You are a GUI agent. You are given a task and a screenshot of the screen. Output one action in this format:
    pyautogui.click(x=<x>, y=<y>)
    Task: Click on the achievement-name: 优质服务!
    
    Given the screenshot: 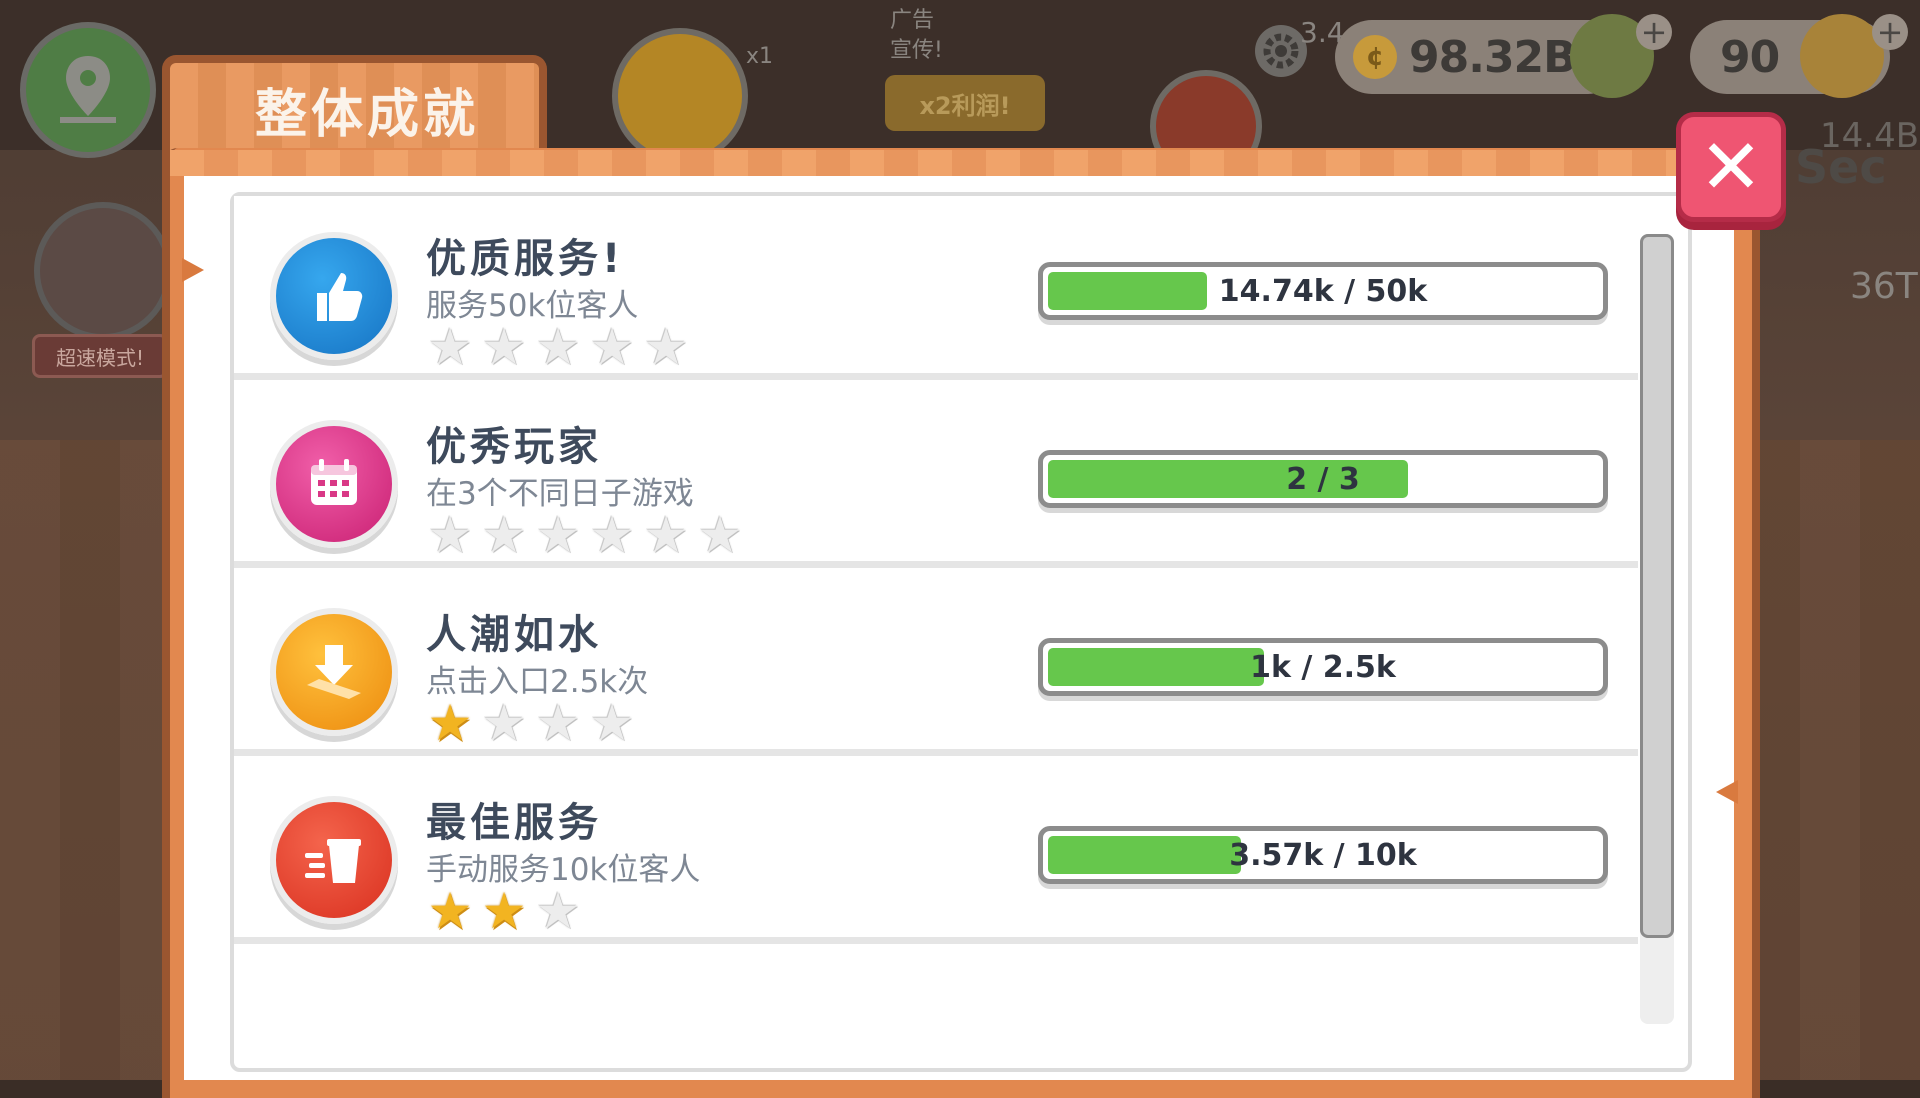 What is the action you would take?
    pyautogui.click(x=525, y=259)
    